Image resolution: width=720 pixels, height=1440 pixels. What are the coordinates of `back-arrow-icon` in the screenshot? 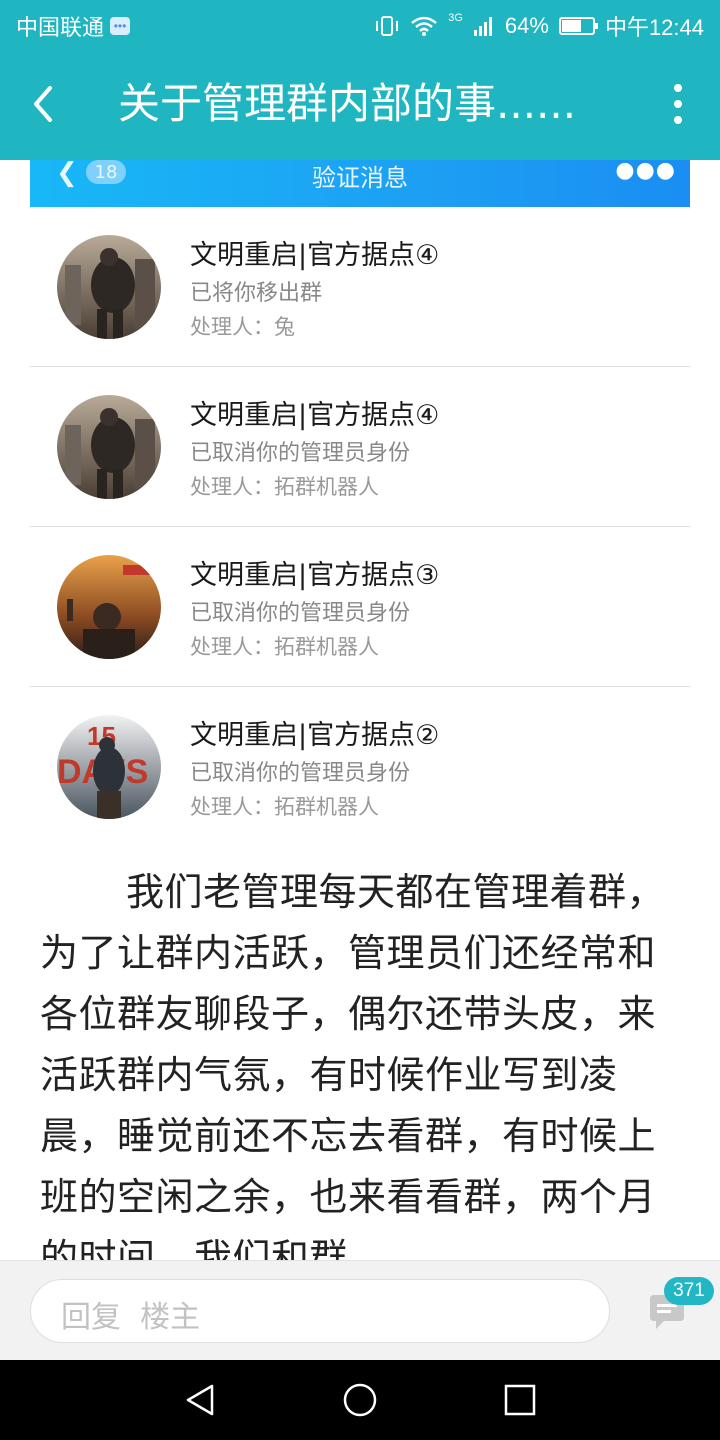 It's located at (48, 104).